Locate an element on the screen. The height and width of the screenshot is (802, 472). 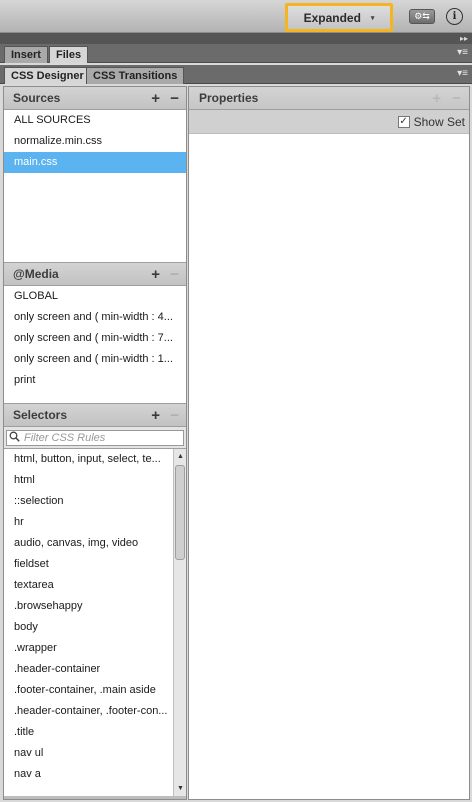
scroll-down-icon: ▼ is located at coordinates (180, 788).